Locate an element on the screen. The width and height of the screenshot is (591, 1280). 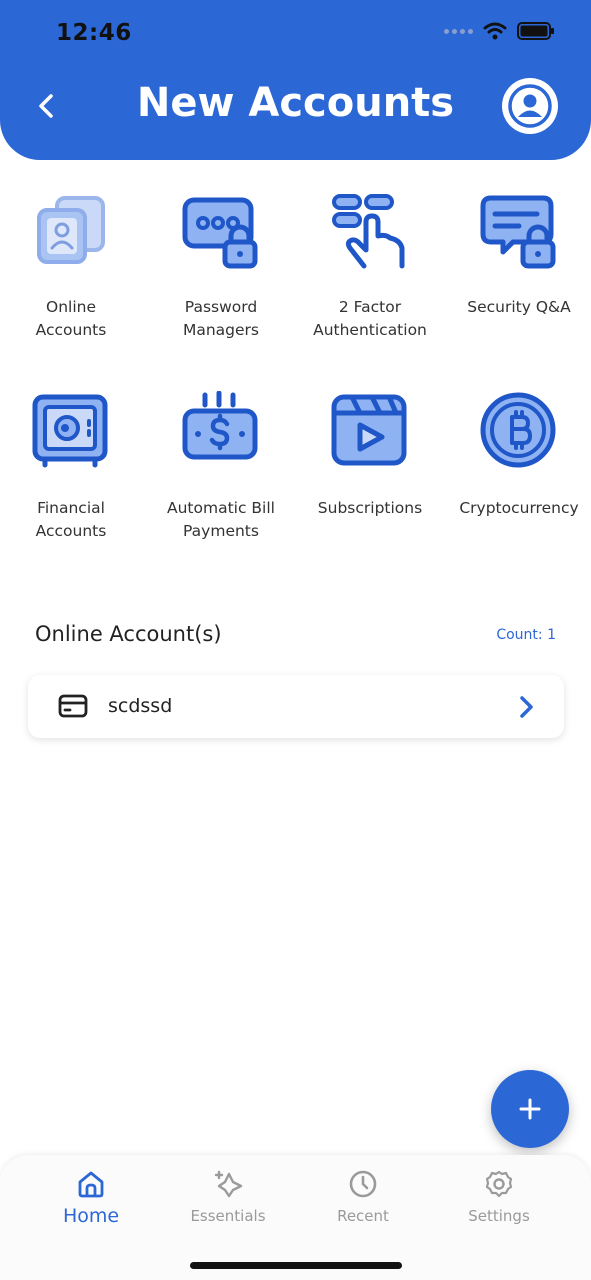
user-icon is located at coordinates (530, 106).